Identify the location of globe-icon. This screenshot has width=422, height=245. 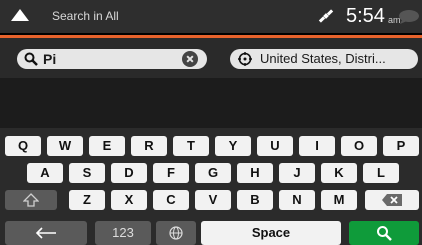
(176, 233).